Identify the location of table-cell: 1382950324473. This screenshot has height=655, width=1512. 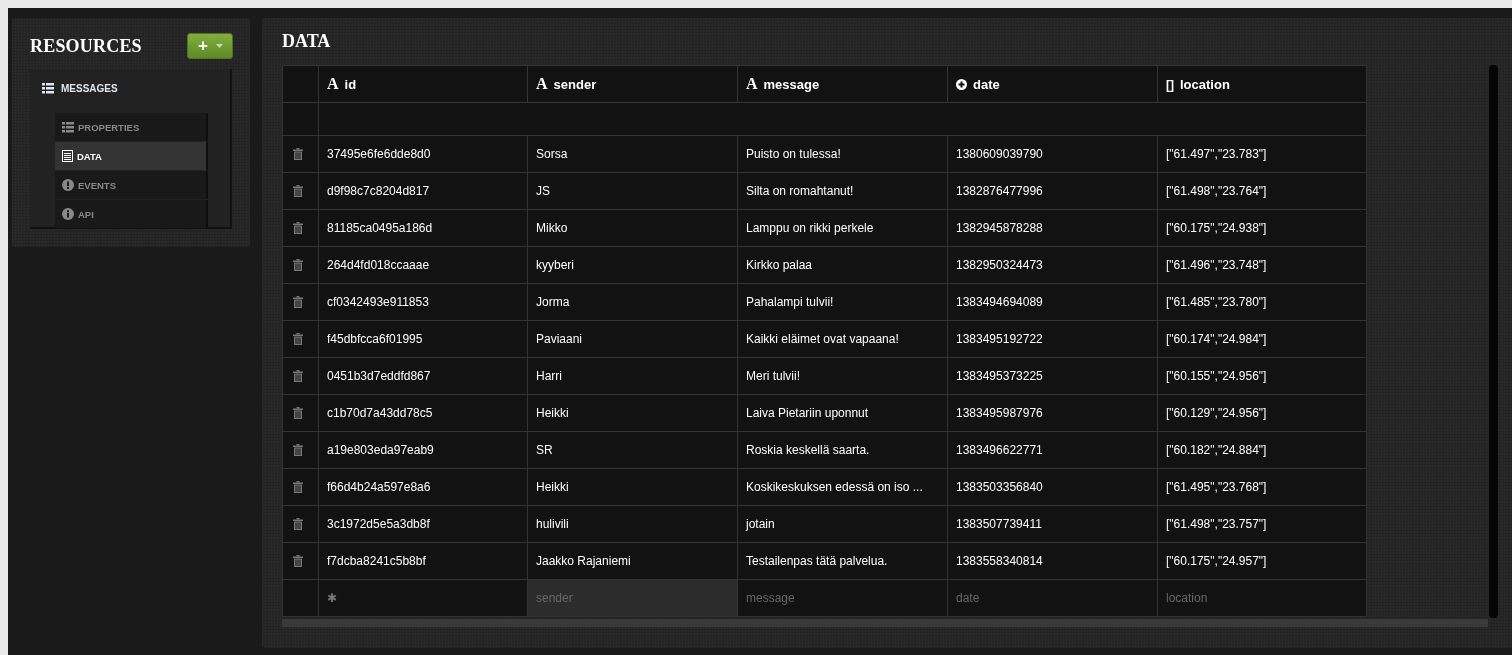
(1052, 265).